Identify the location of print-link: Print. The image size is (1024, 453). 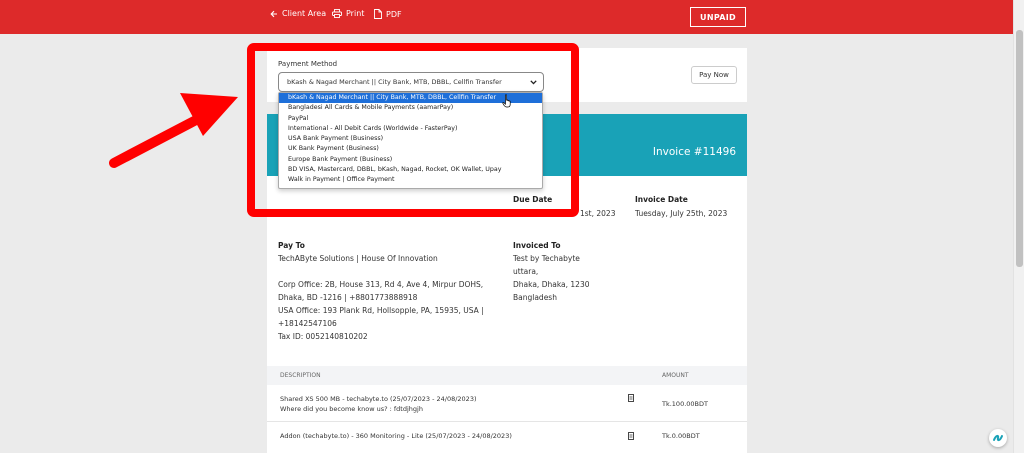
(348, 13).